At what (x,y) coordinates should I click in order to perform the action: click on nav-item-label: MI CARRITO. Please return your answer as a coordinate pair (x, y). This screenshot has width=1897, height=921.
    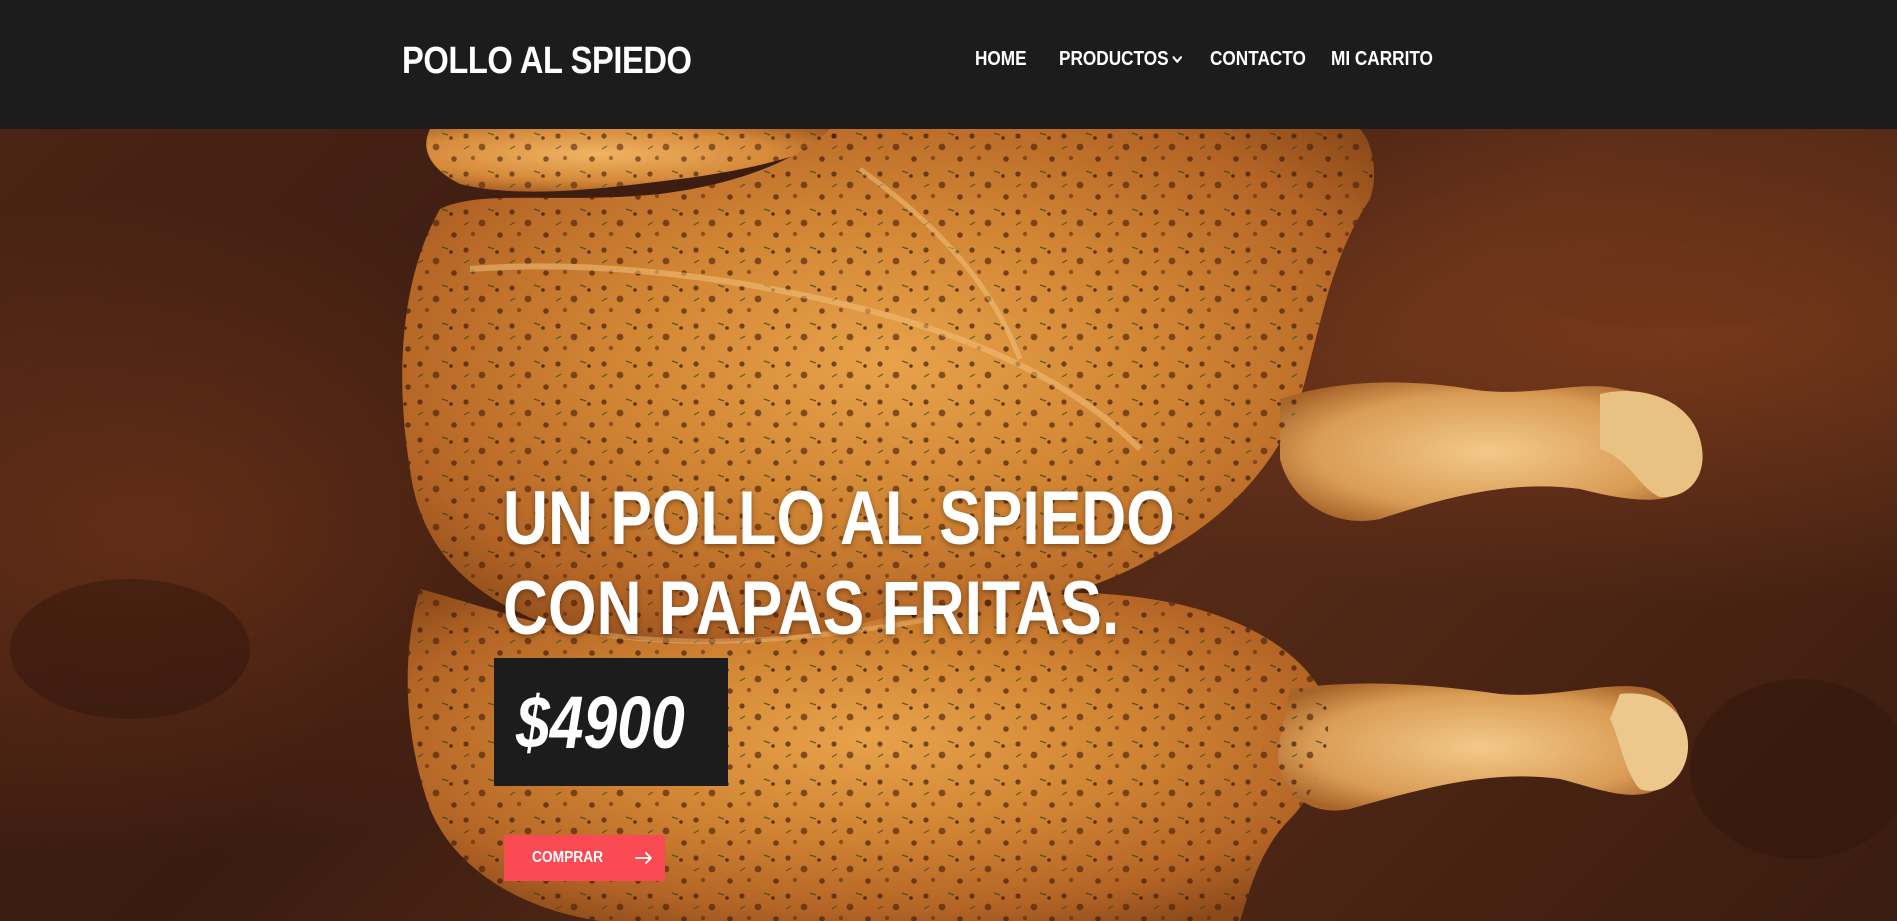
    Looking at the image, I should click on (1382, 59).